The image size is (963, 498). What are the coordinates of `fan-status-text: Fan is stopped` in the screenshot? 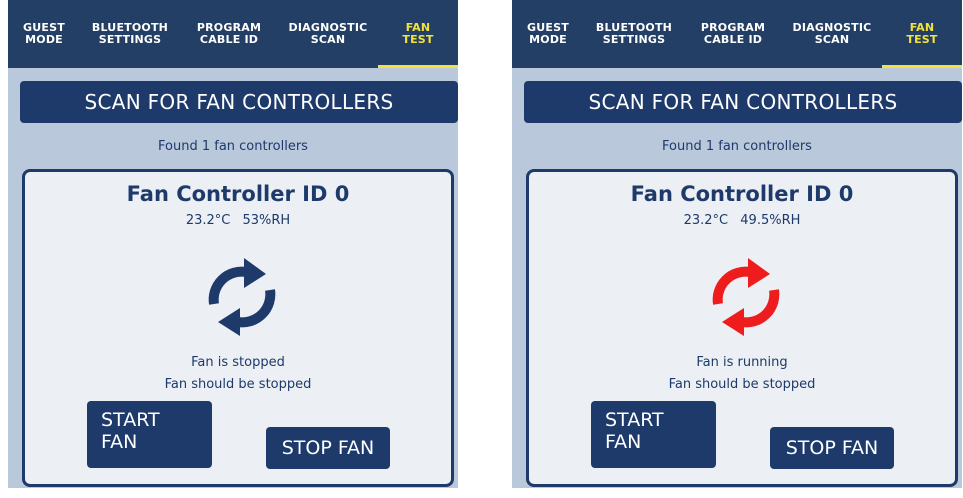 It's located at (238, 362).